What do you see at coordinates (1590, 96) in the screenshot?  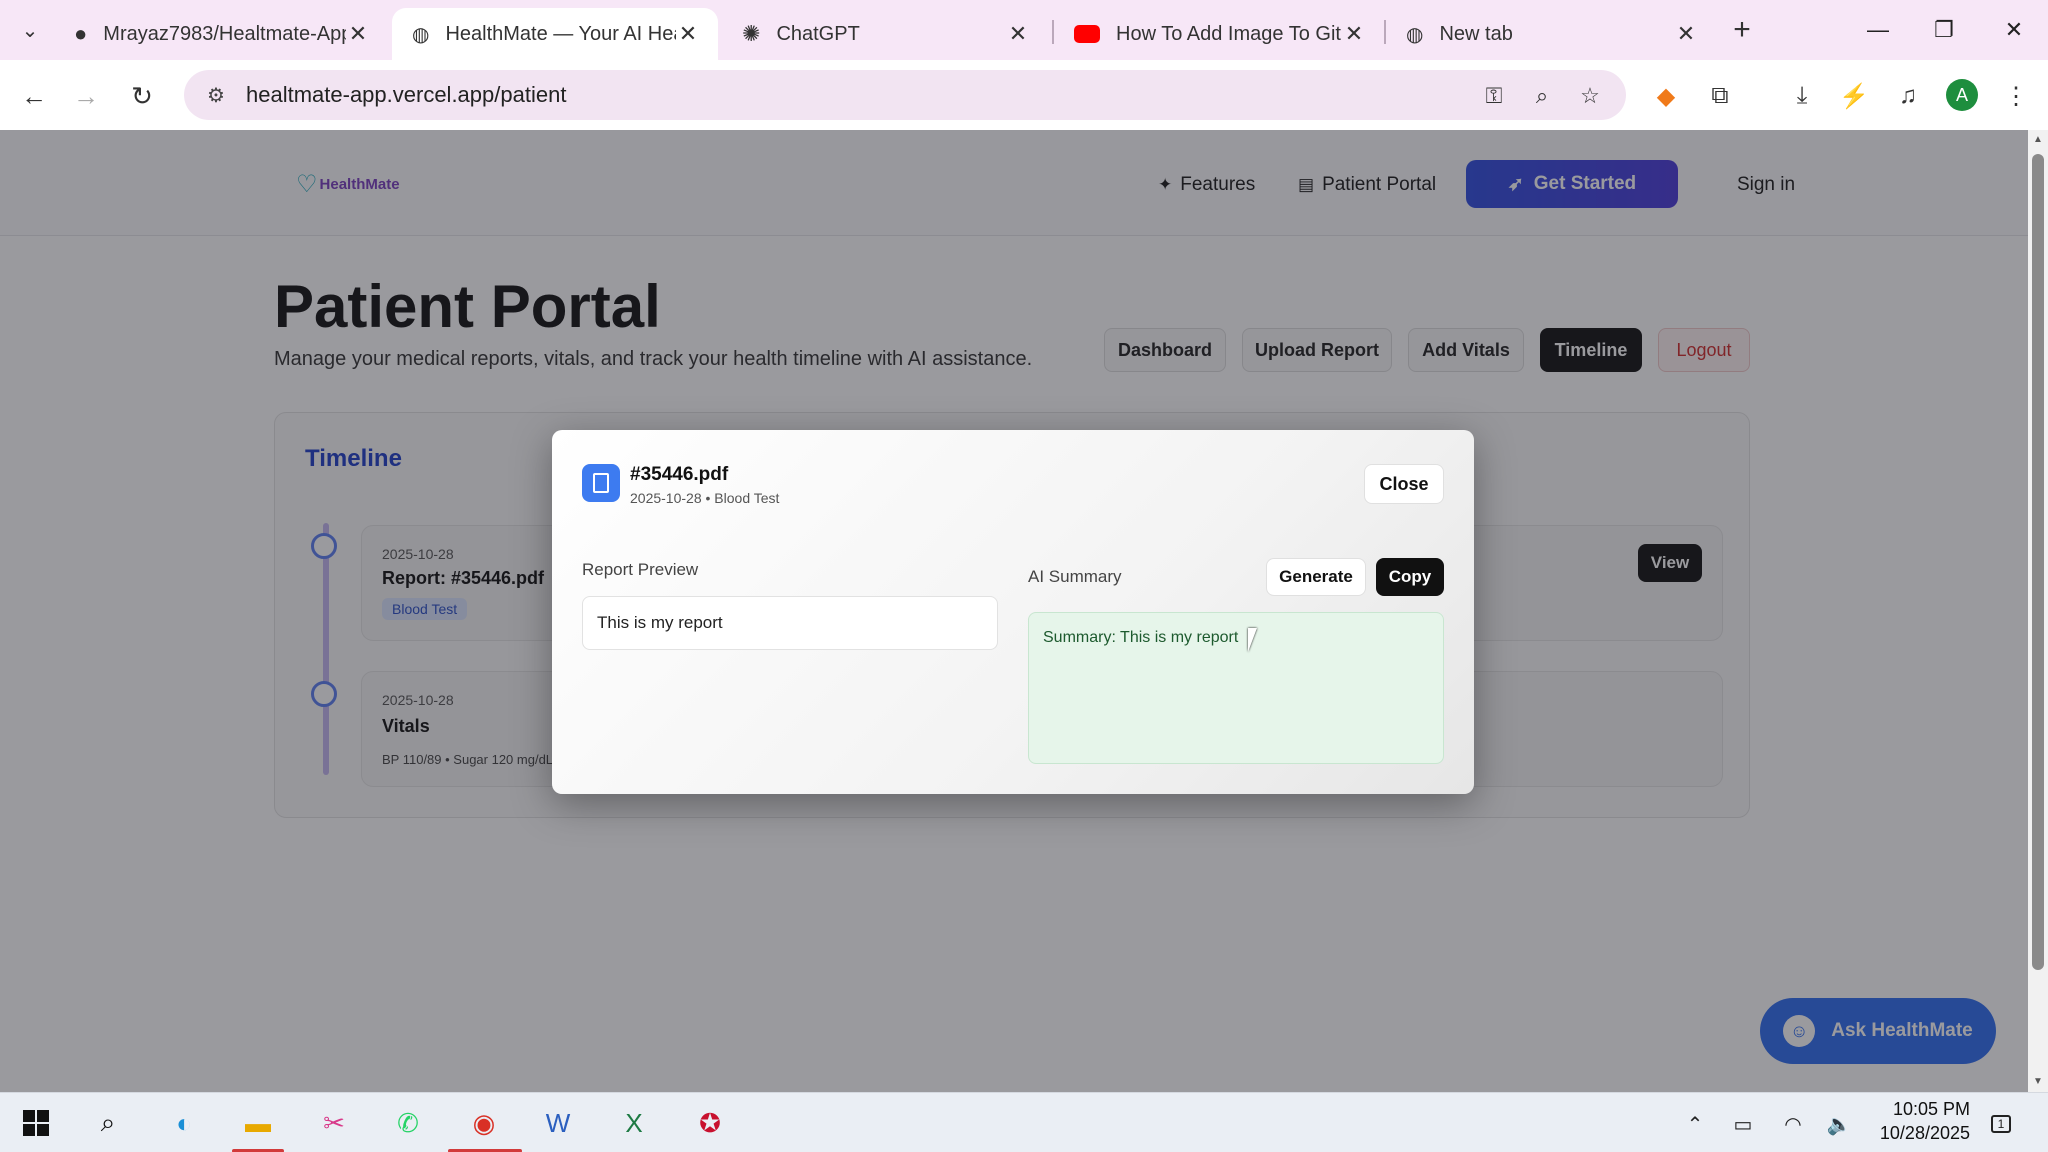 I see `bookmark-star-icon: ☆` at bounding box center [1590, 96].